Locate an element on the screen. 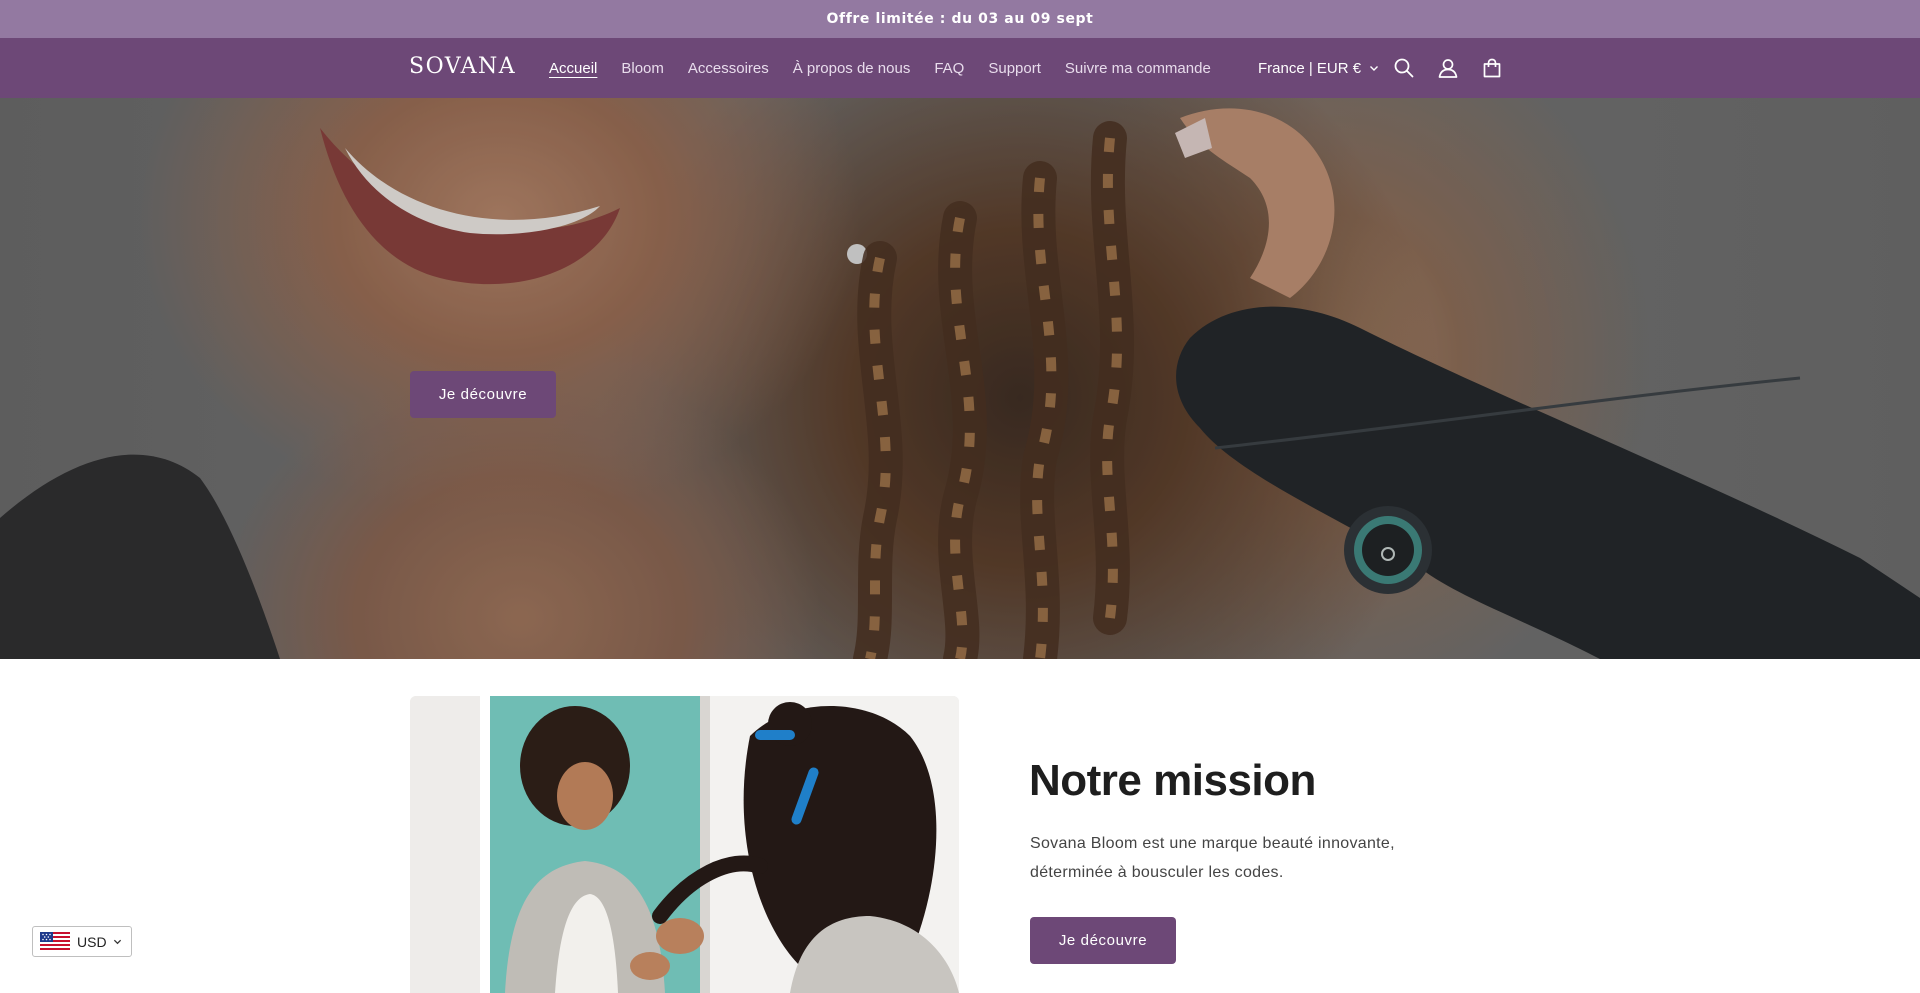 This screenshot has height=993, width=1920. nav-item-accueil: Accueil is located at coordinates (573, 68).